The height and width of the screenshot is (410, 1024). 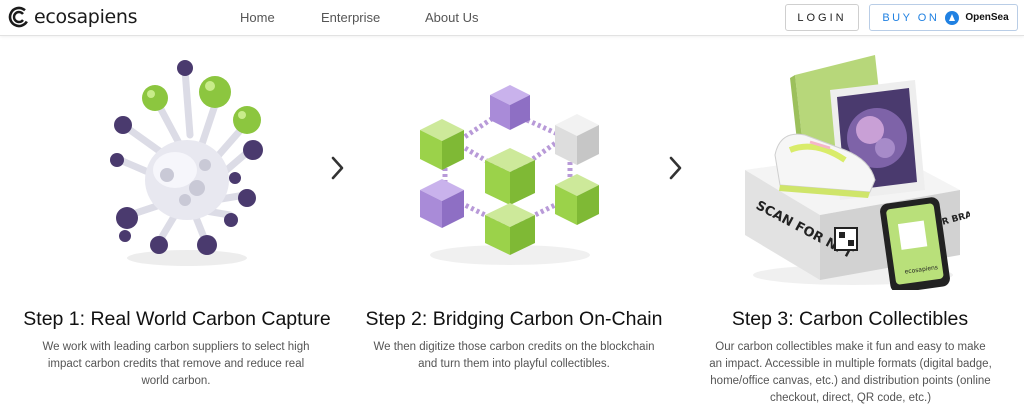 What do you see at coordinates (509, 175) in the screenshot?
I see `blockchain-cubes-illustration` at bounding box center [509, 175].